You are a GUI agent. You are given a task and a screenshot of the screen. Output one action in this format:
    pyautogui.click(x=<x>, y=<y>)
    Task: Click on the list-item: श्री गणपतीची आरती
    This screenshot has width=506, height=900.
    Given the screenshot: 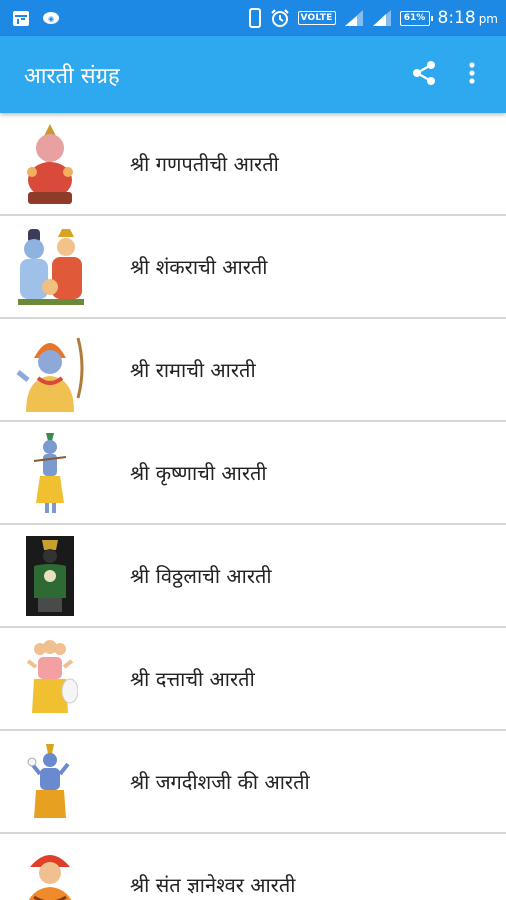 What is the action you would take?
    pyautogui.click(x=253, y=164)
    